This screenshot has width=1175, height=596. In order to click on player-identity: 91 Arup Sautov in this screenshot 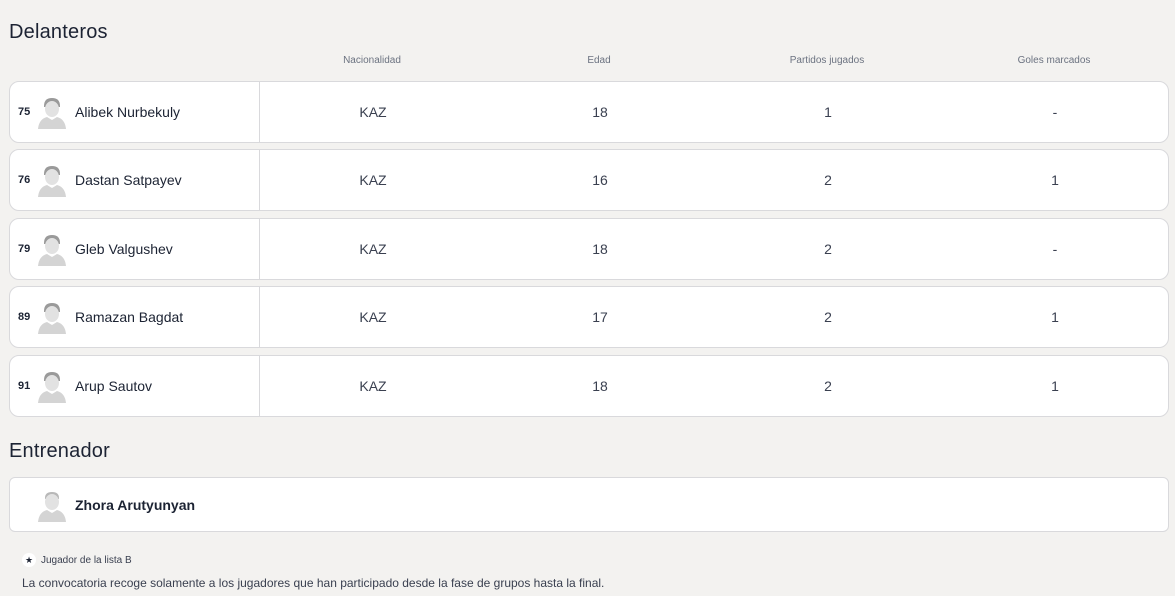, I will do `click(135, 386)`.